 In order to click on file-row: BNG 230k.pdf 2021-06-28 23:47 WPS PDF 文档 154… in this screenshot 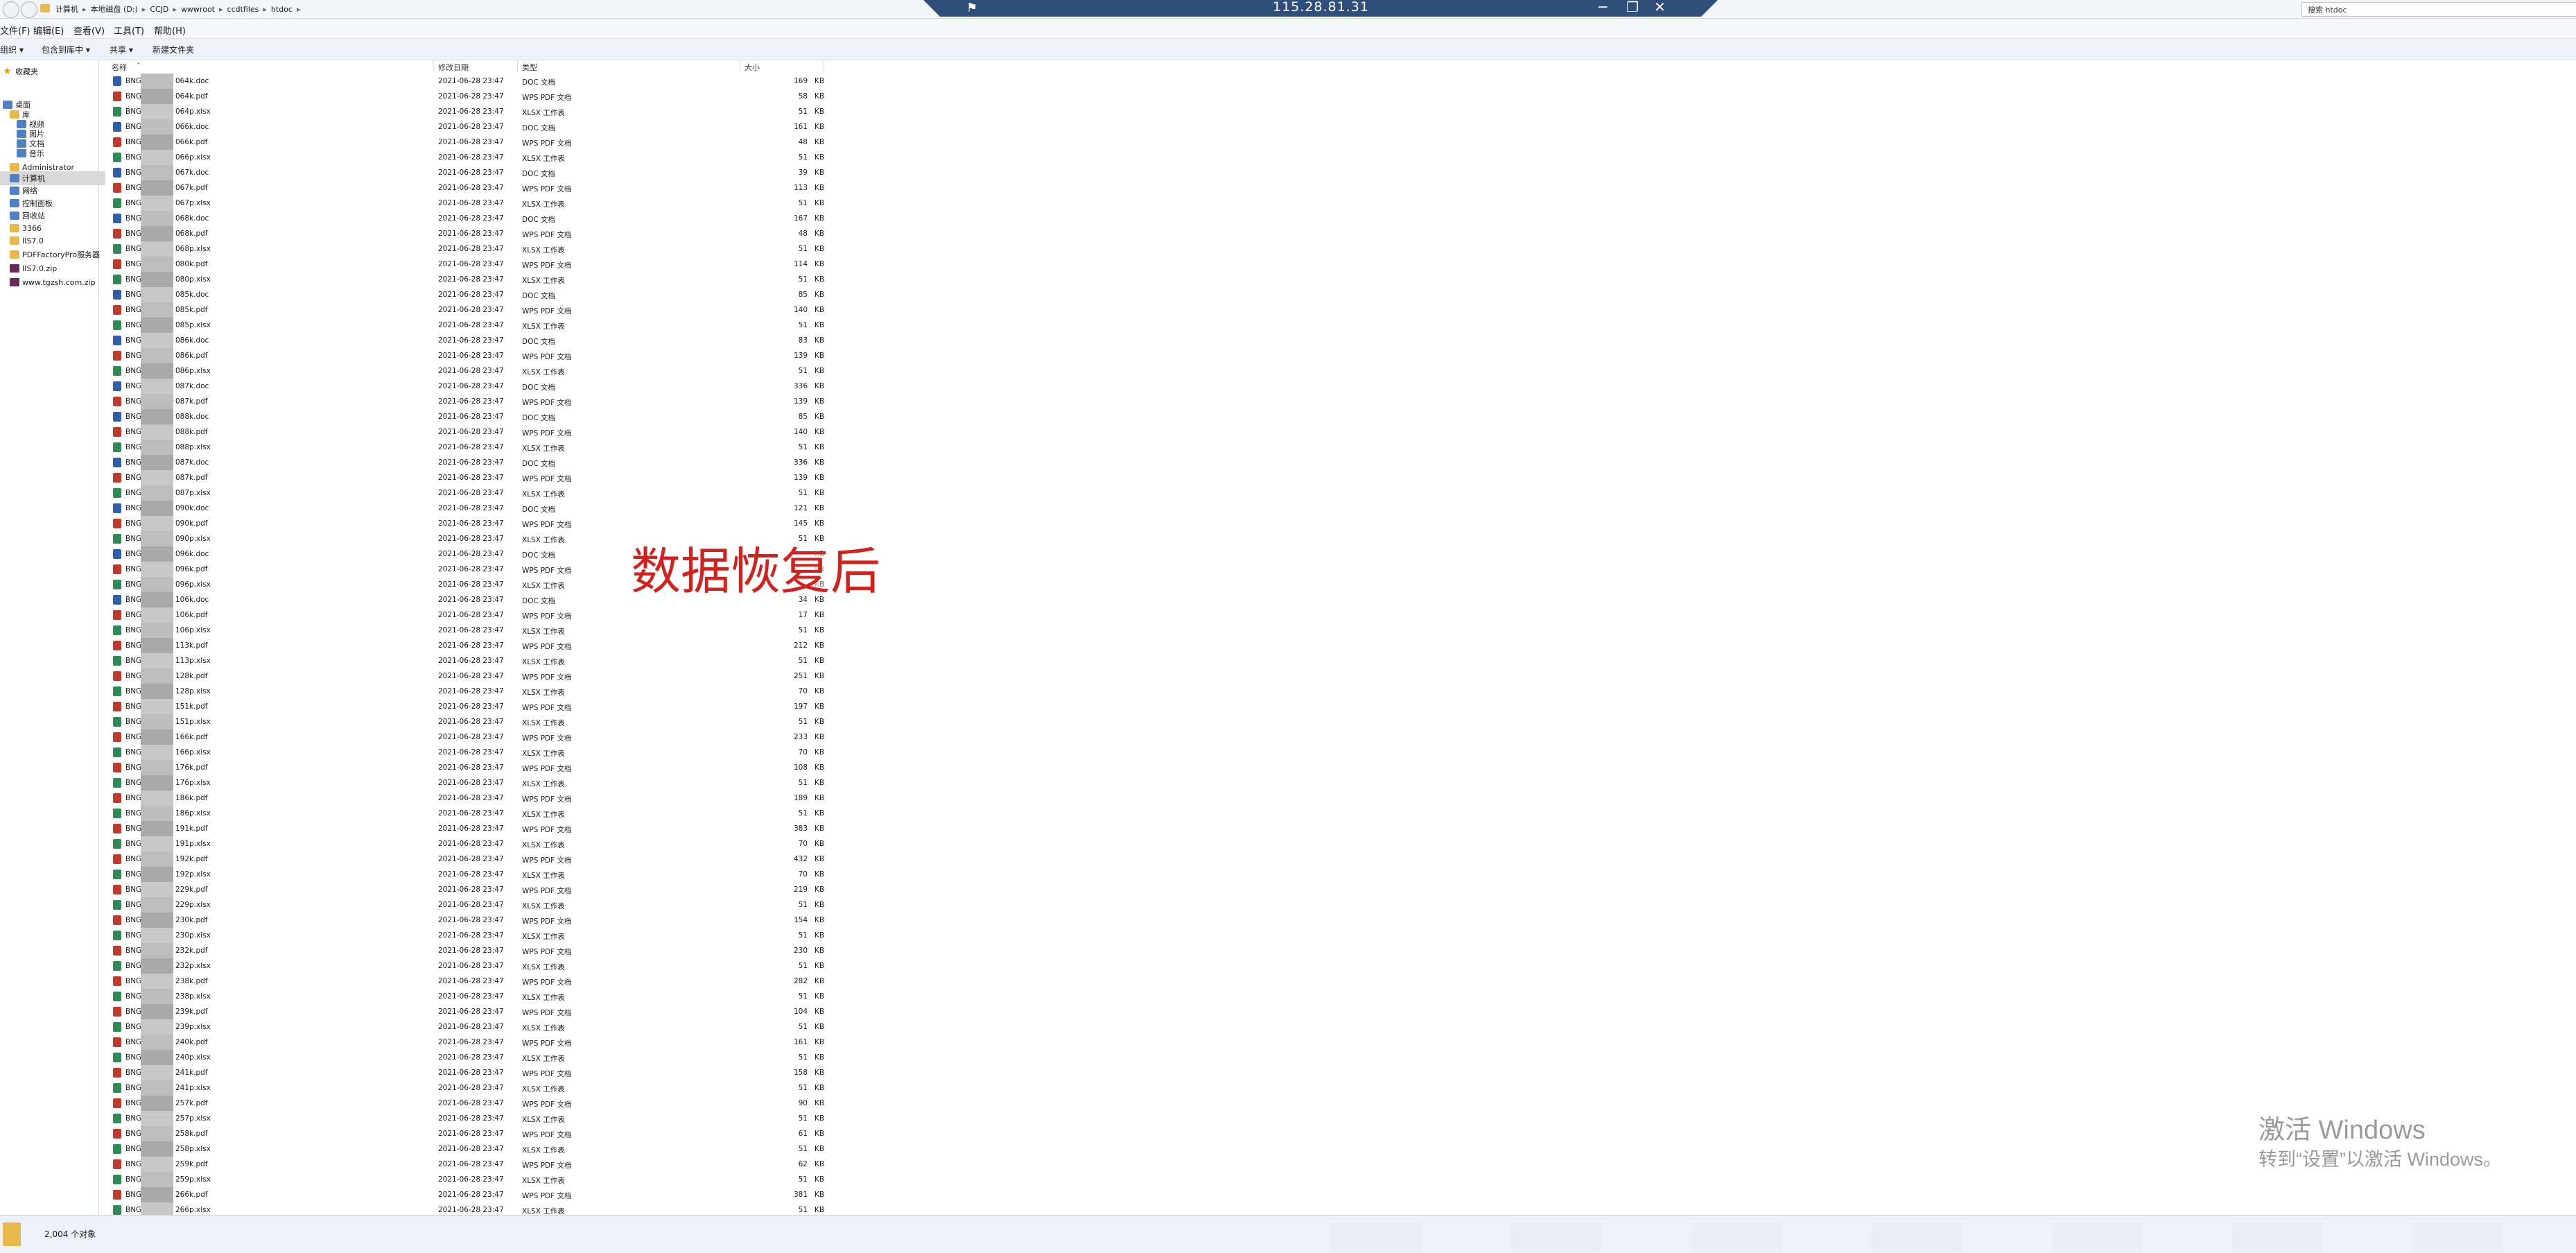, I will do `click(465, 920)`.